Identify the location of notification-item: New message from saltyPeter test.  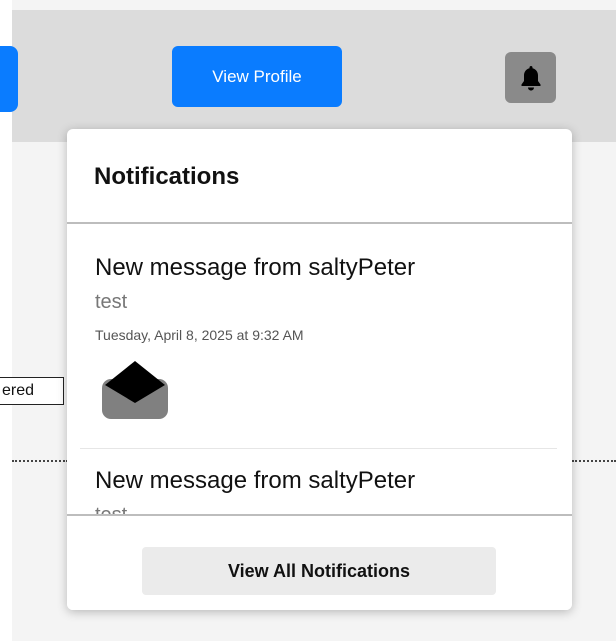
(318, 481).